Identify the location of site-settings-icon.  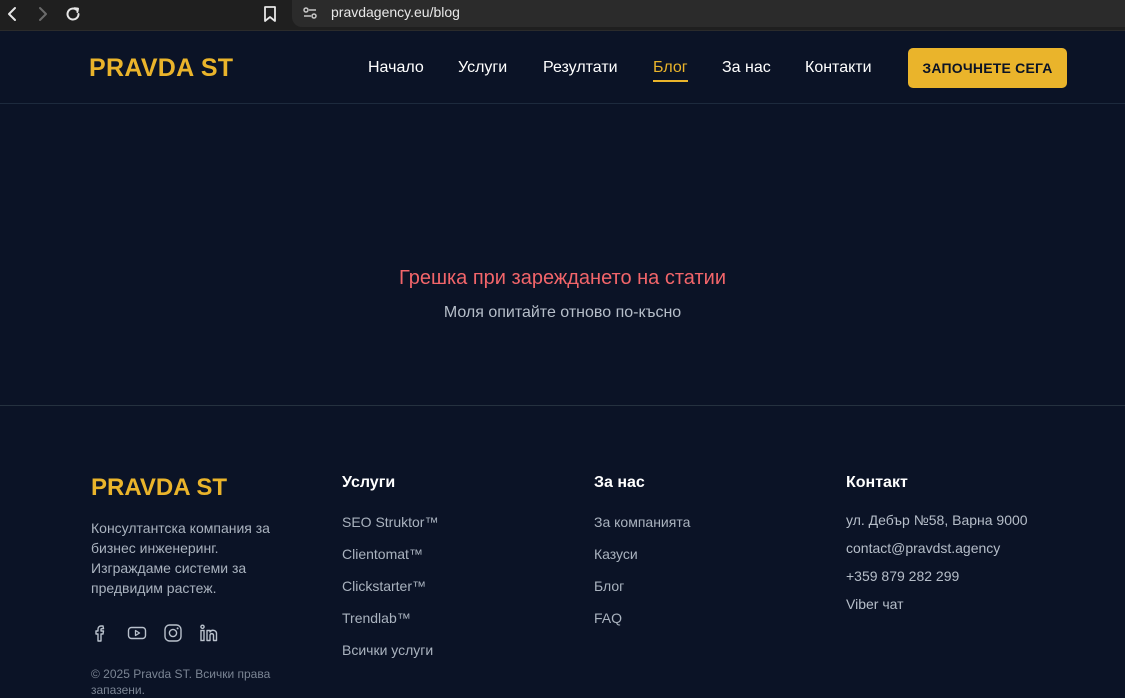
(310, 15).